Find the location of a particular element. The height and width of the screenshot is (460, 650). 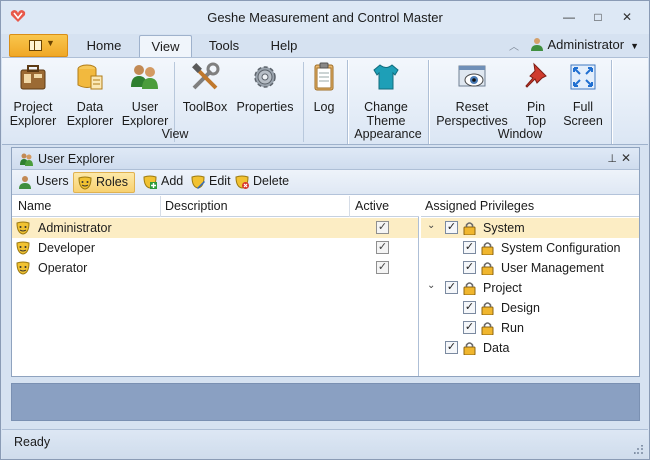

project-explorer-label-2: Explorer is located at coordinates (33, 121).